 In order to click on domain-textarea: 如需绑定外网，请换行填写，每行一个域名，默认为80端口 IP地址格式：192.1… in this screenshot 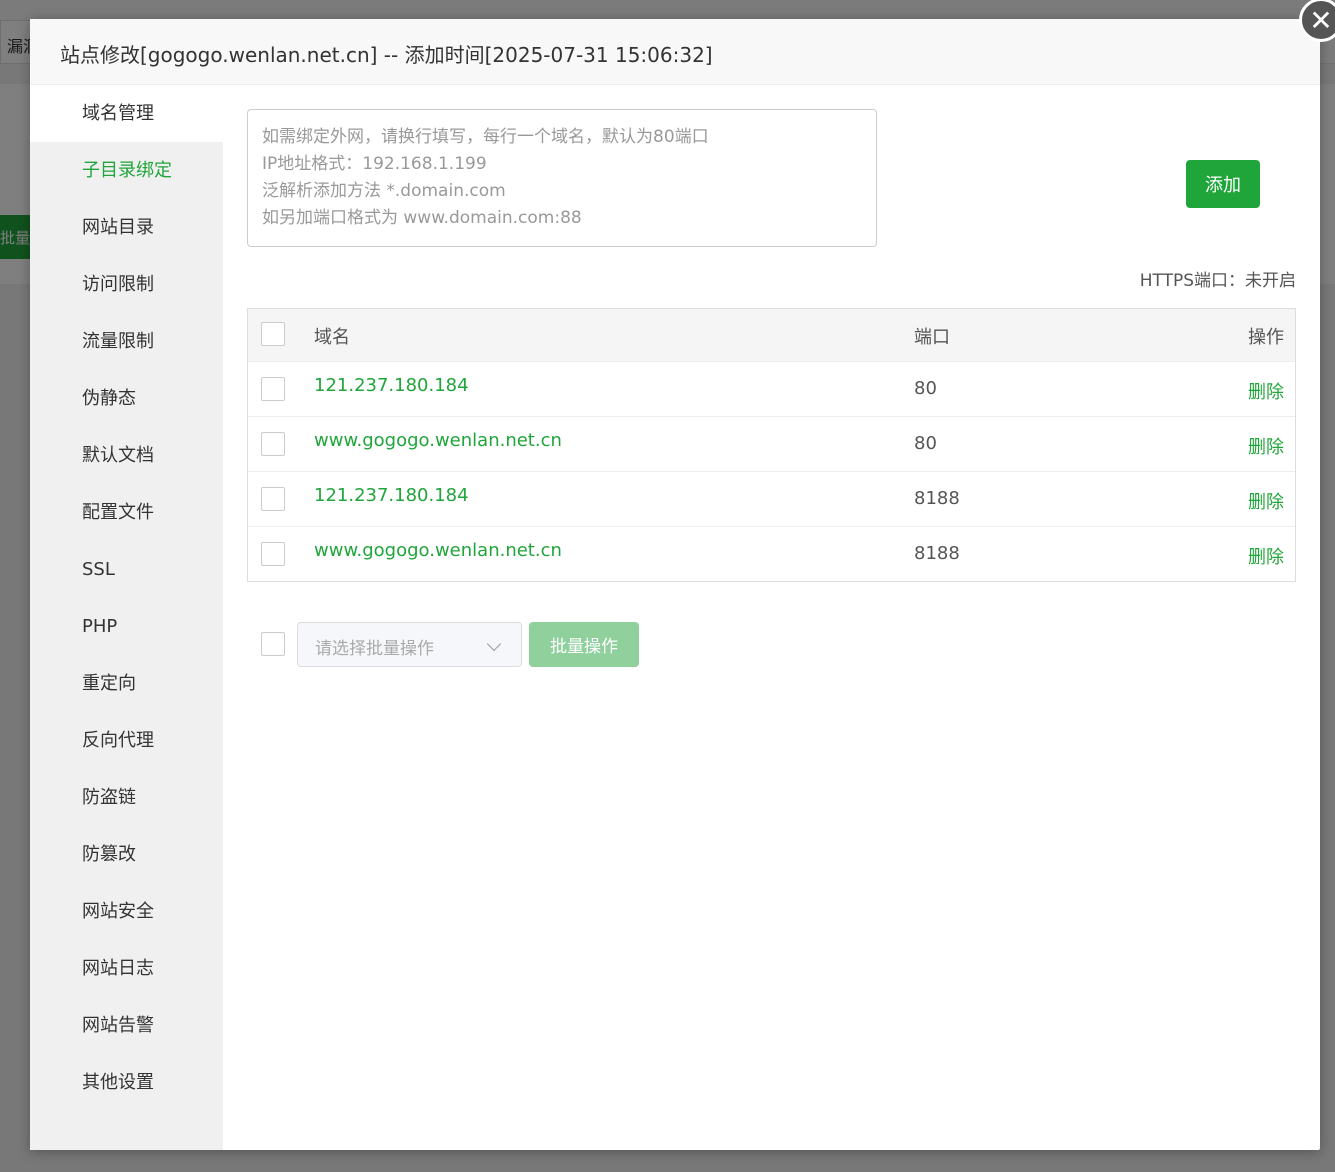, I will do `click(562, 178)`.